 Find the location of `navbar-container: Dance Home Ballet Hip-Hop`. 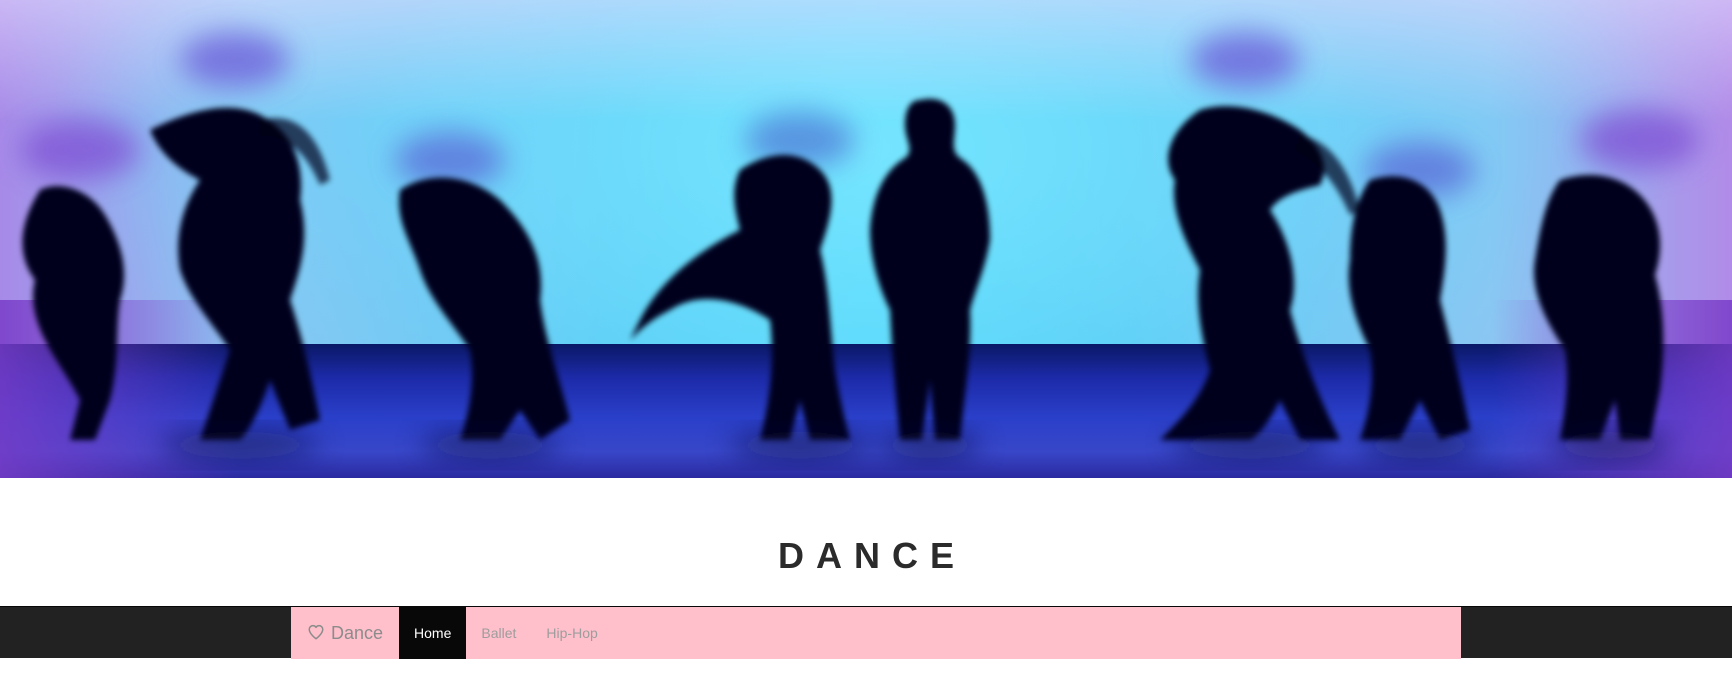

navbar-container: Dance Home Ballet Hip-Hop is located at coordinates (876, 633).